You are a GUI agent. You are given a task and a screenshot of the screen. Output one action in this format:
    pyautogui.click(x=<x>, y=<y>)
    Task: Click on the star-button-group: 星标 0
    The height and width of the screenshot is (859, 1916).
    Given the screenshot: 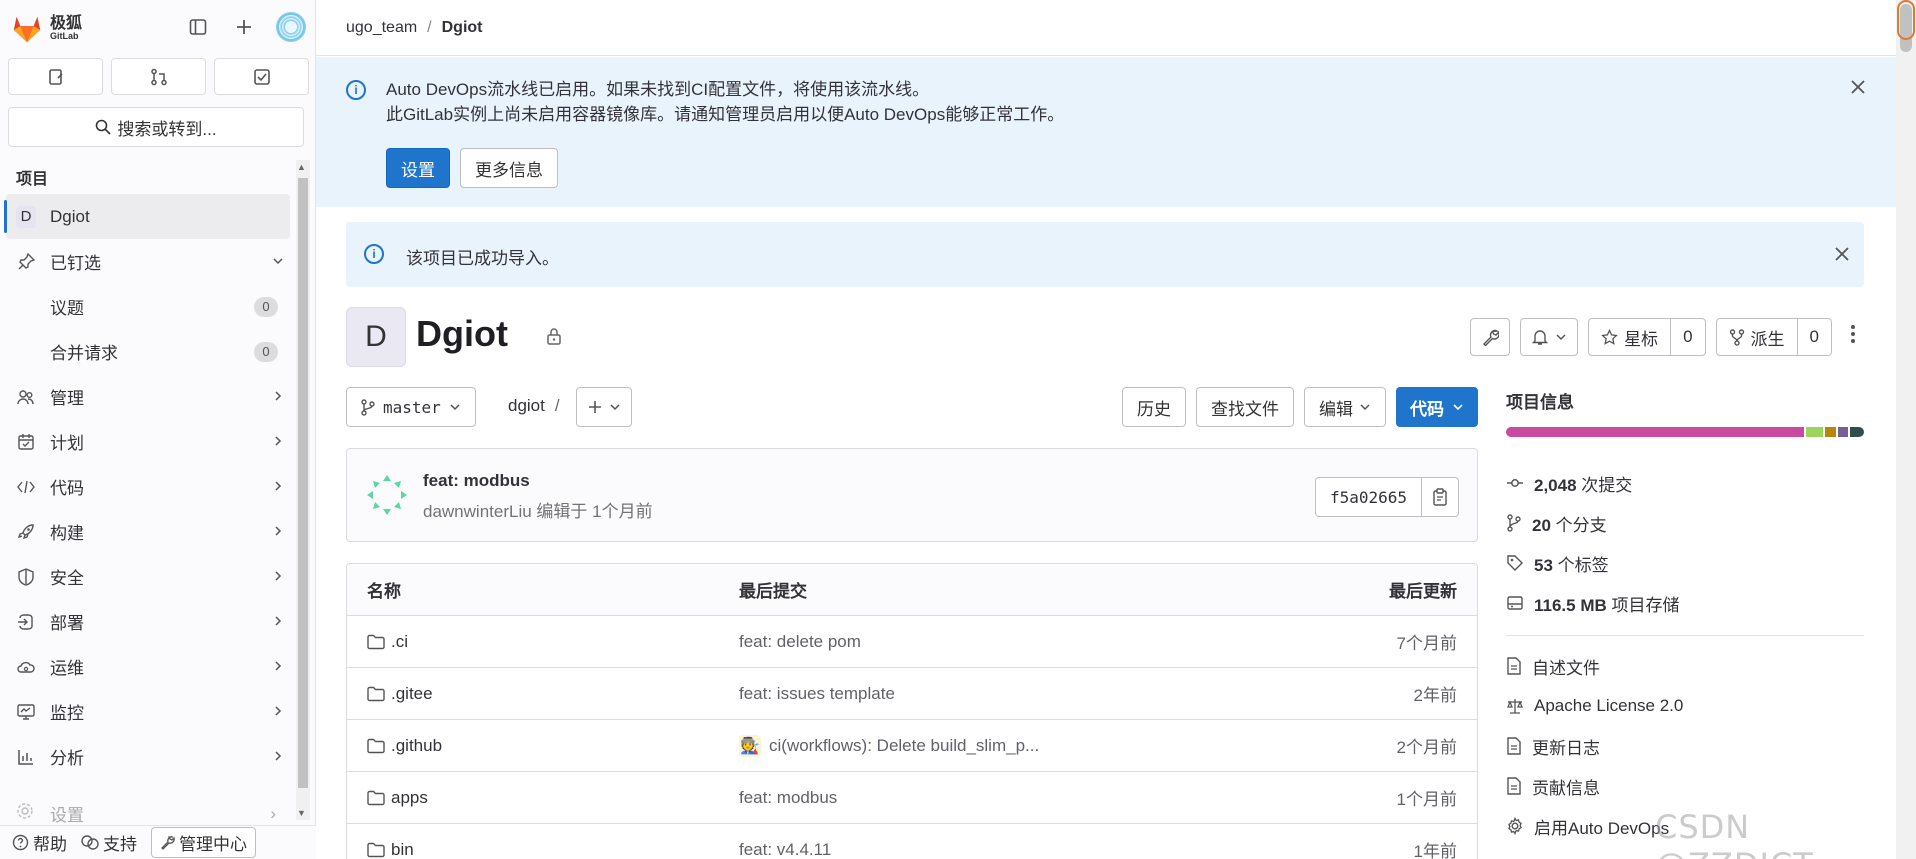 What is the action you would take?
    pyautogui.click(x=1647, y=337)
    